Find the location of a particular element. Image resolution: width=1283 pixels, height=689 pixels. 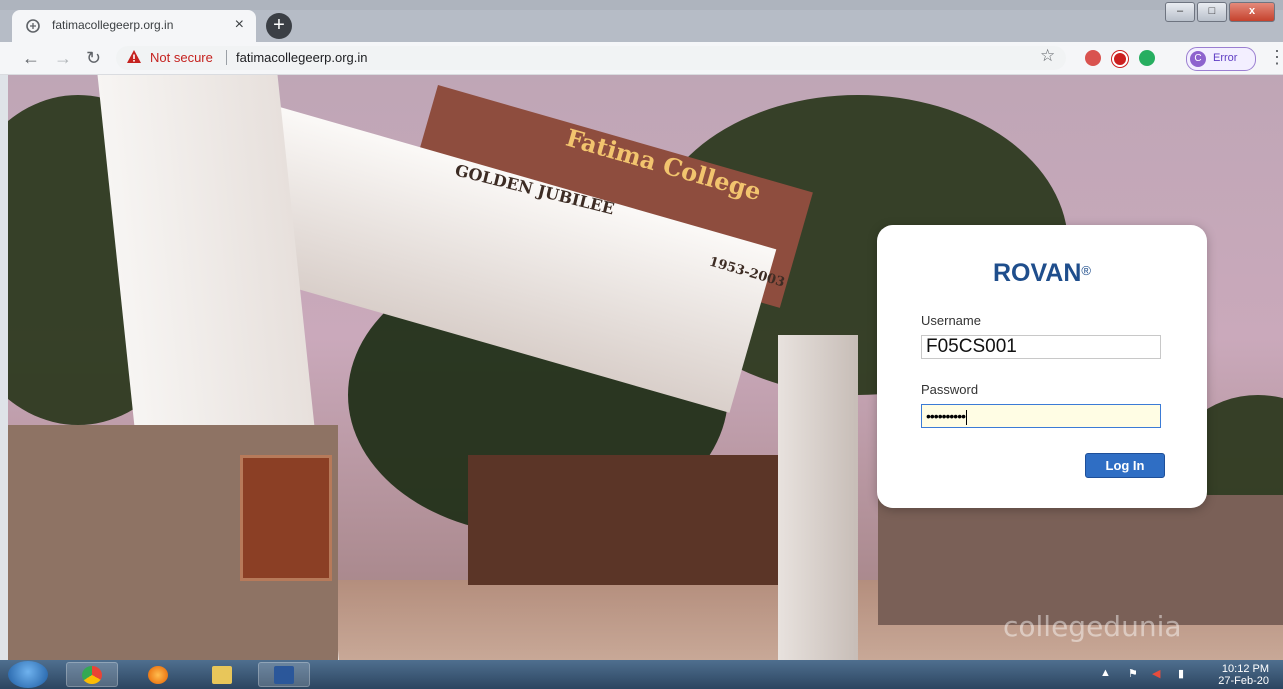

file-explorer-icon is located at coordinates (222, 675).